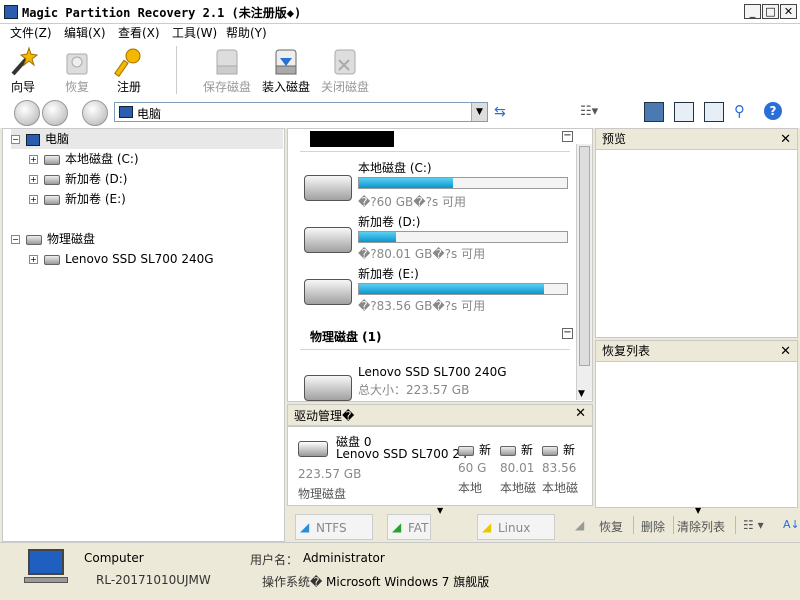  Describe the element at coordinates (344, 87) in the screenshot. I see `close-disk-label: 关闭磁盘` at that location.